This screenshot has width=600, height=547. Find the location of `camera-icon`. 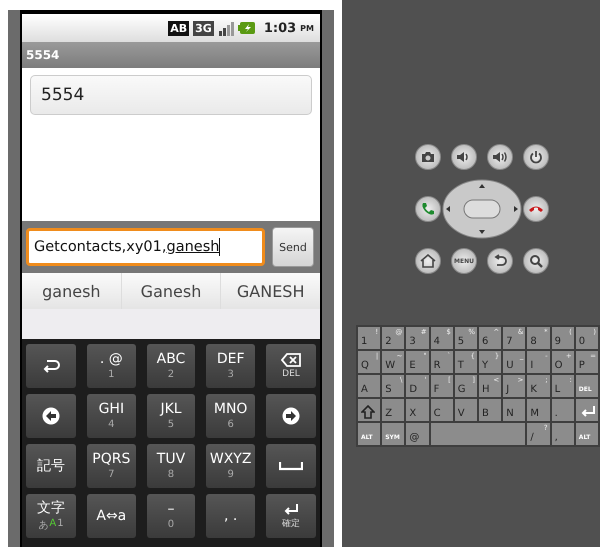

camera-icon is located at coordinates (428, 157).